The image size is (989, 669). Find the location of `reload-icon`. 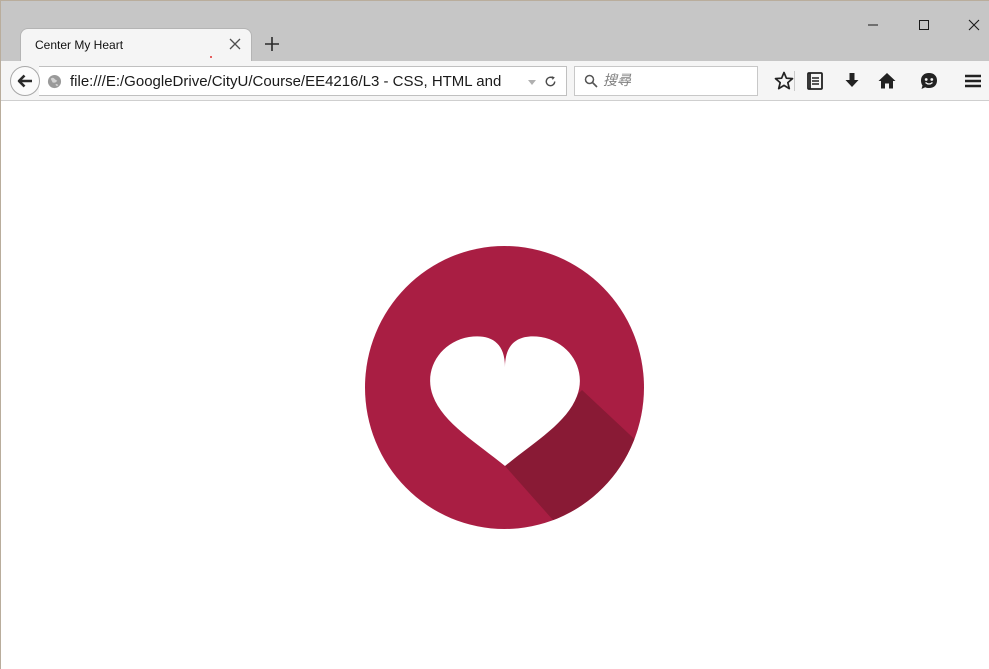

reload-icon is located at coordinates (550, 81).